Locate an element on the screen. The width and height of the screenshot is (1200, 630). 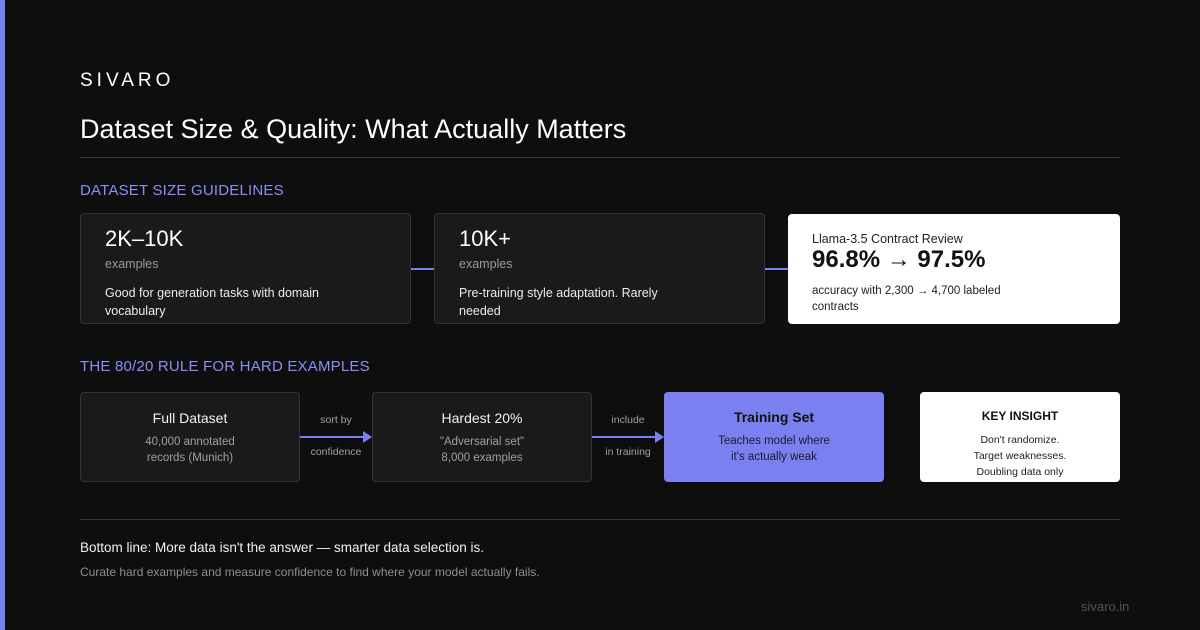
bottom-divider is located at coordinates (600, 519).